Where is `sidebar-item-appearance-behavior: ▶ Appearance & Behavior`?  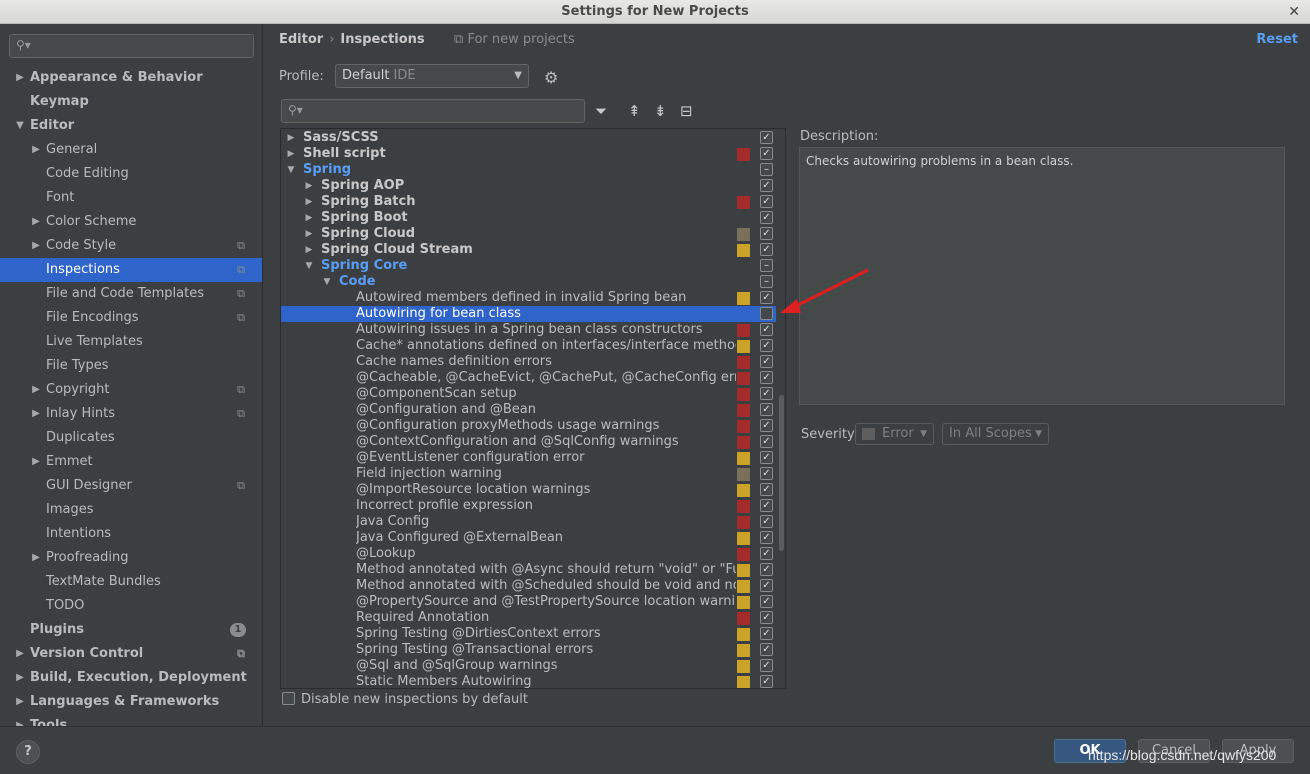
sidebar-item-appearance-behavior: ▶ Appearance & Behavior is located at coordinates (131, 78).